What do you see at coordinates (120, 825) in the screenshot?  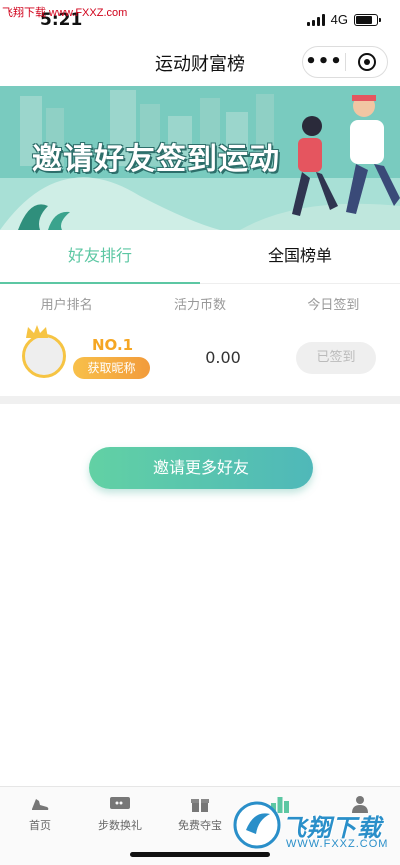 I see `tabbar-label-steps-gift: 步数换礼` at bounding box center [120, 825].